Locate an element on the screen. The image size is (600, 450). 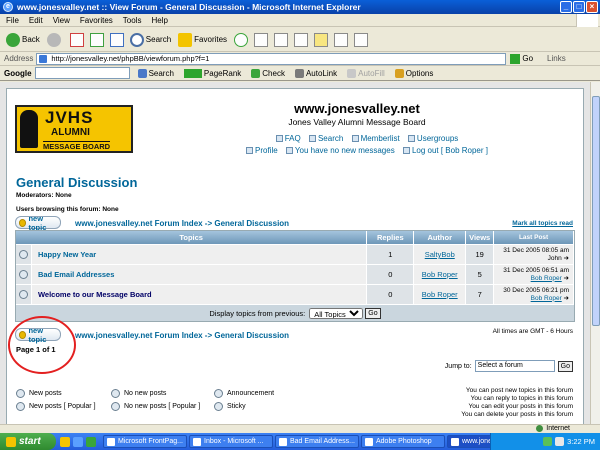
standard-toolbar: Back Search Favorites is located at coordinates (300, 40).